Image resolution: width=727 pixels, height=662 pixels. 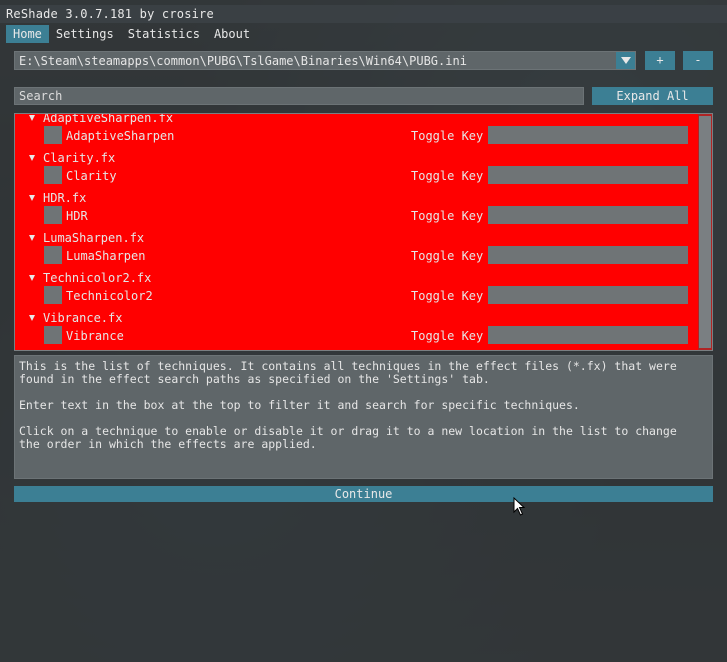 I want to click on technique-group: LumaSharpen.fx LumaSharpen Toggle Key, so click(x=357, y=252).